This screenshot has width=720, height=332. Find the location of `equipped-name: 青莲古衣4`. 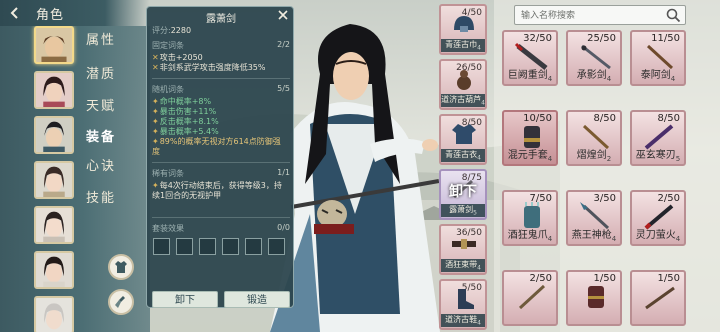

equipped-name: 青莲古衣4 is located at coordinates (463, 155).